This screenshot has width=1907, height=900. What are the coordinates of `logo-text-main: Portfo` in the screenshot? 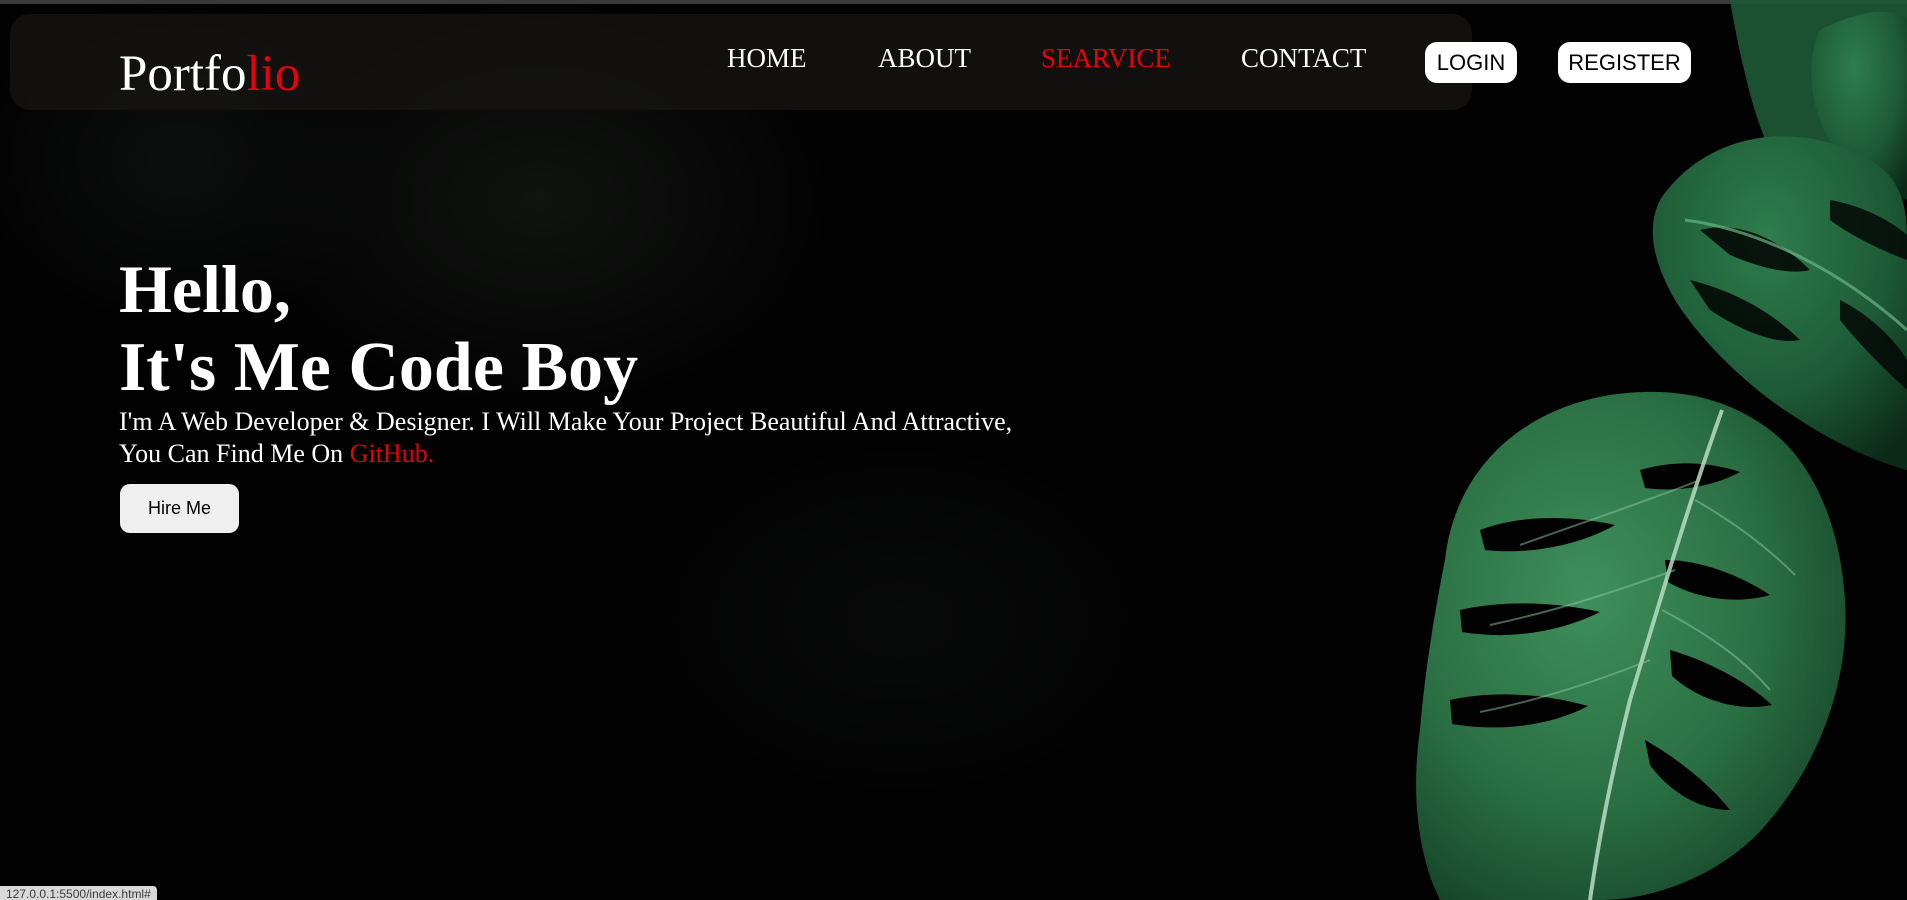 It's located at (183, 74).